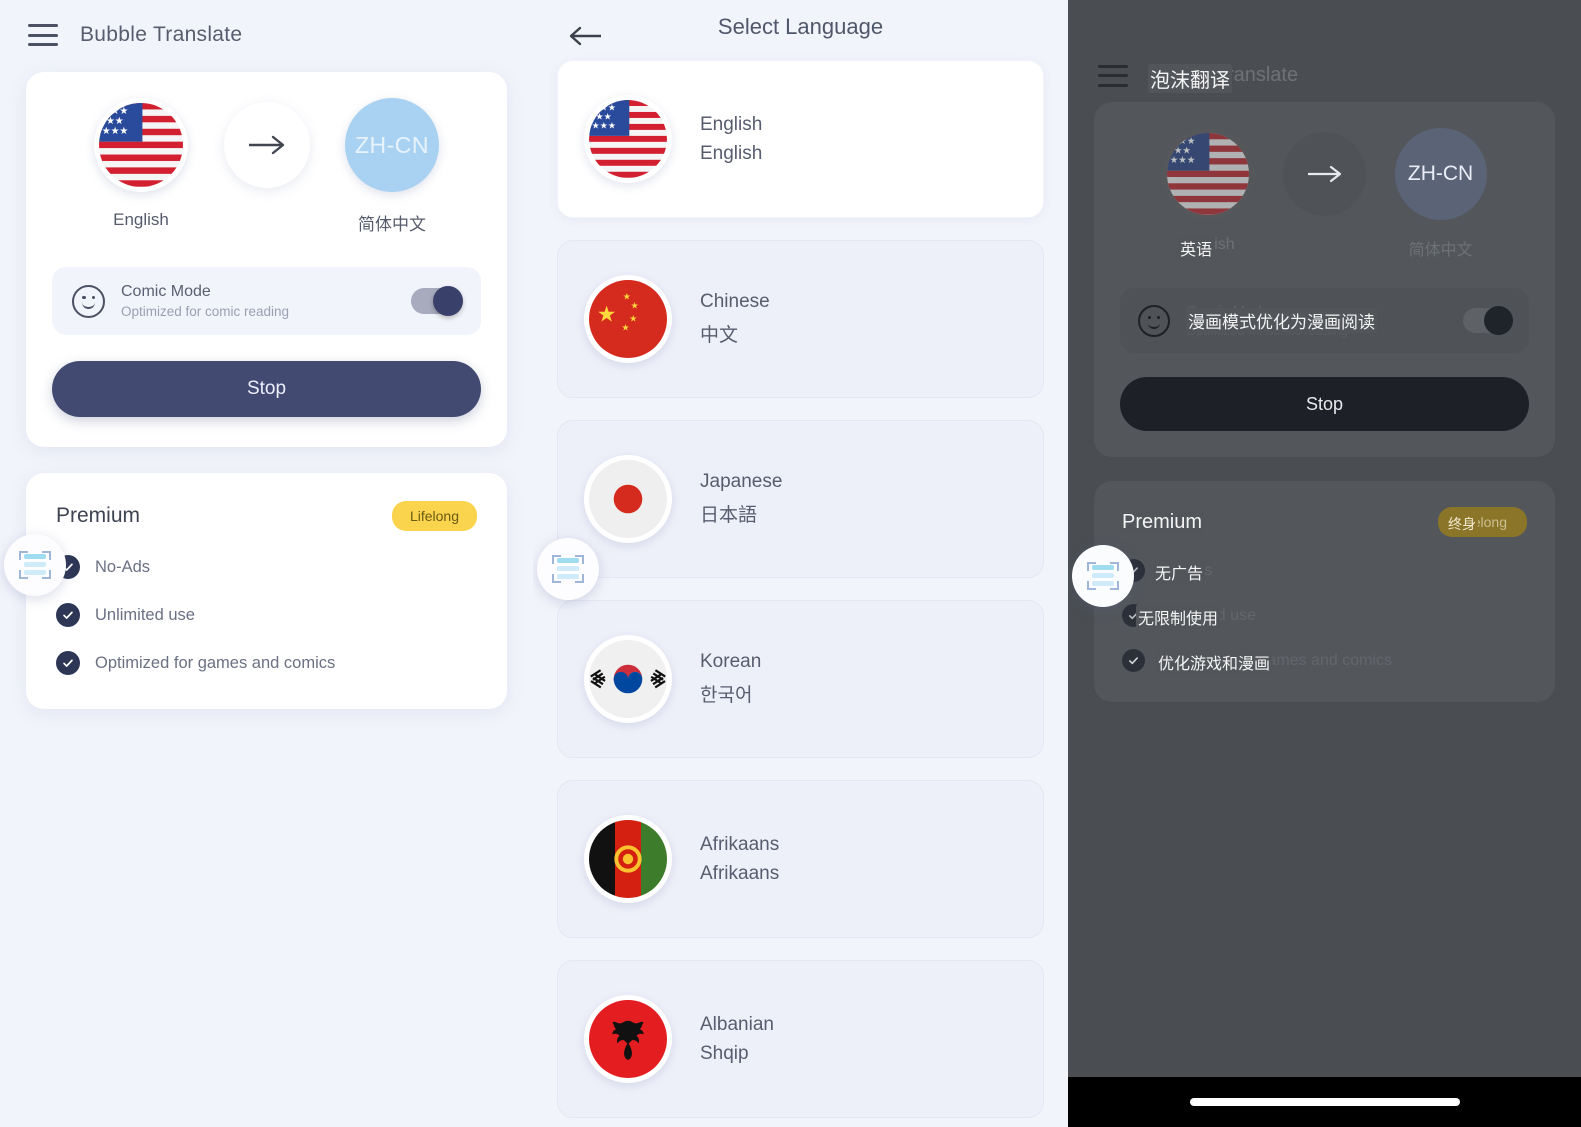  Describe the element at coordinates (737, 1024) in the screenshot. I see `language-name: Albanian` at that location.